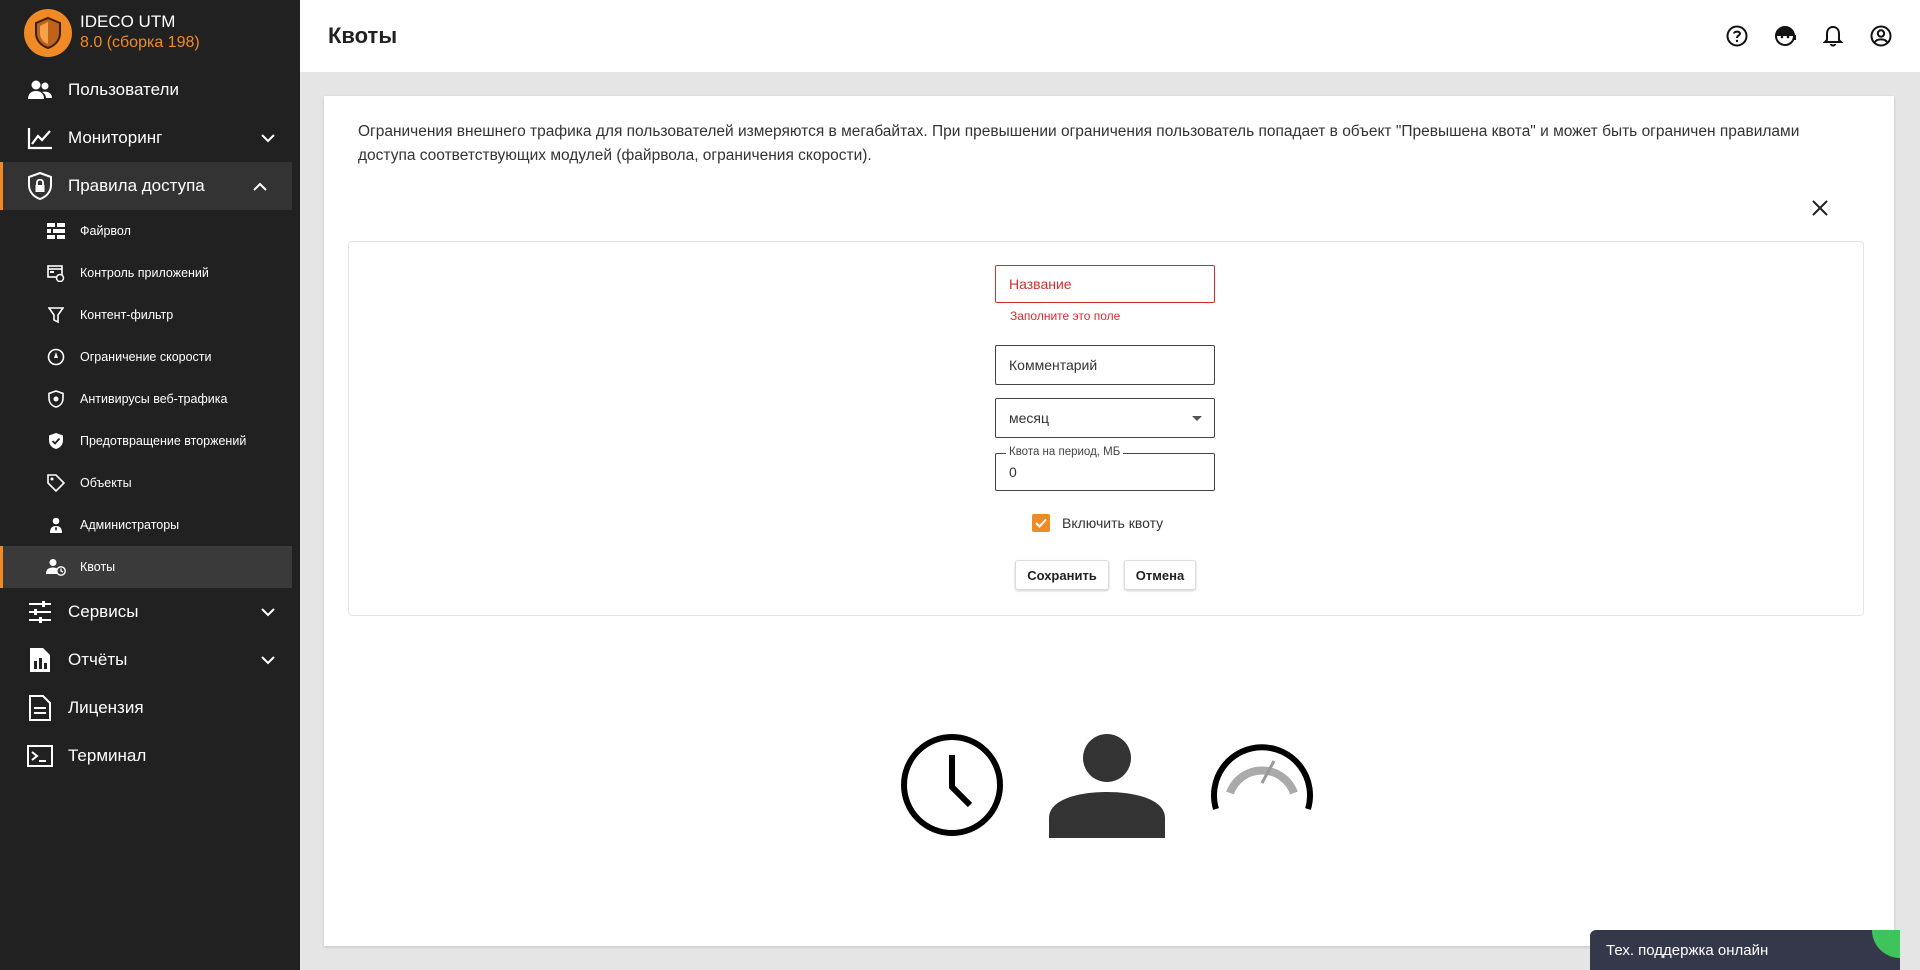  I want to click on sidebar-item-label: Правила доступа, so click(136, 185).